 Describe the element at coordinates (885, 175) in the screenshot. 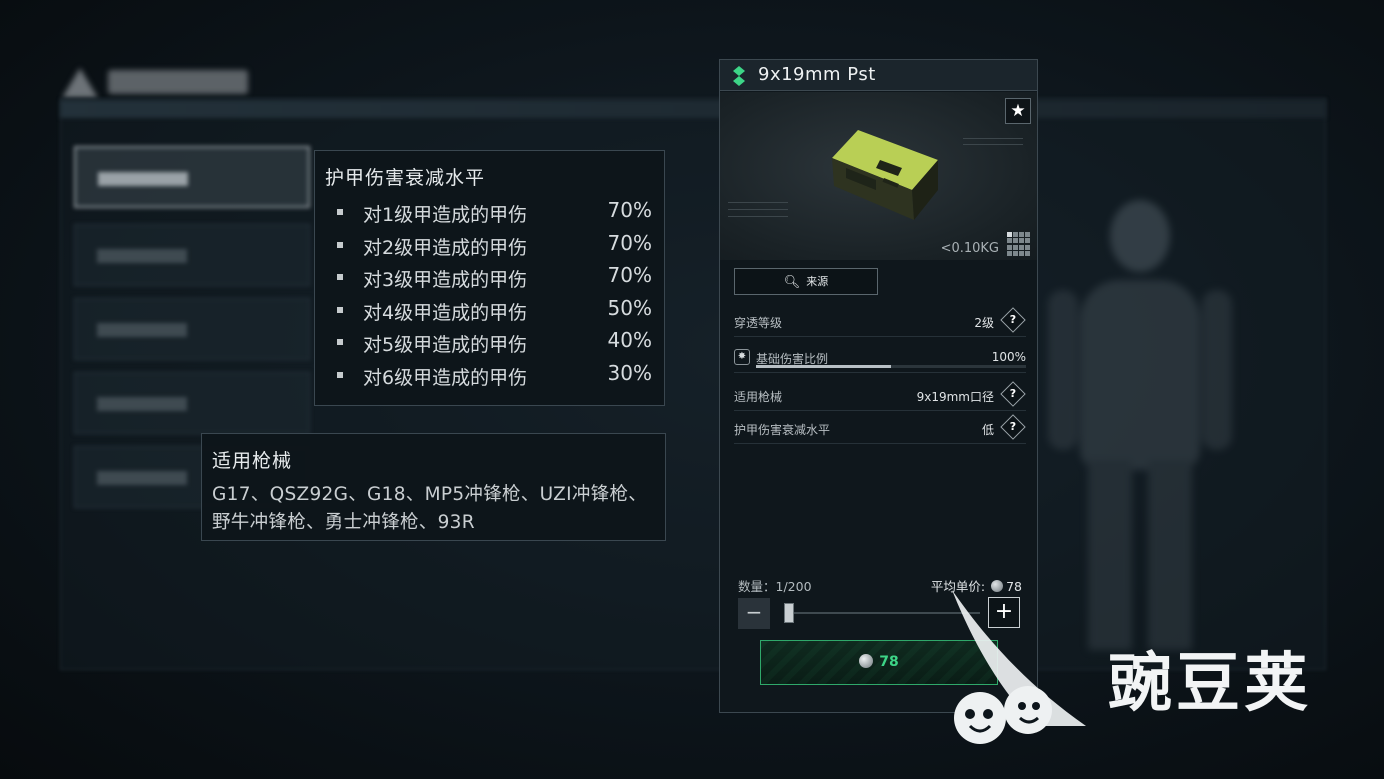

I see `ammo-box-image` at that location.